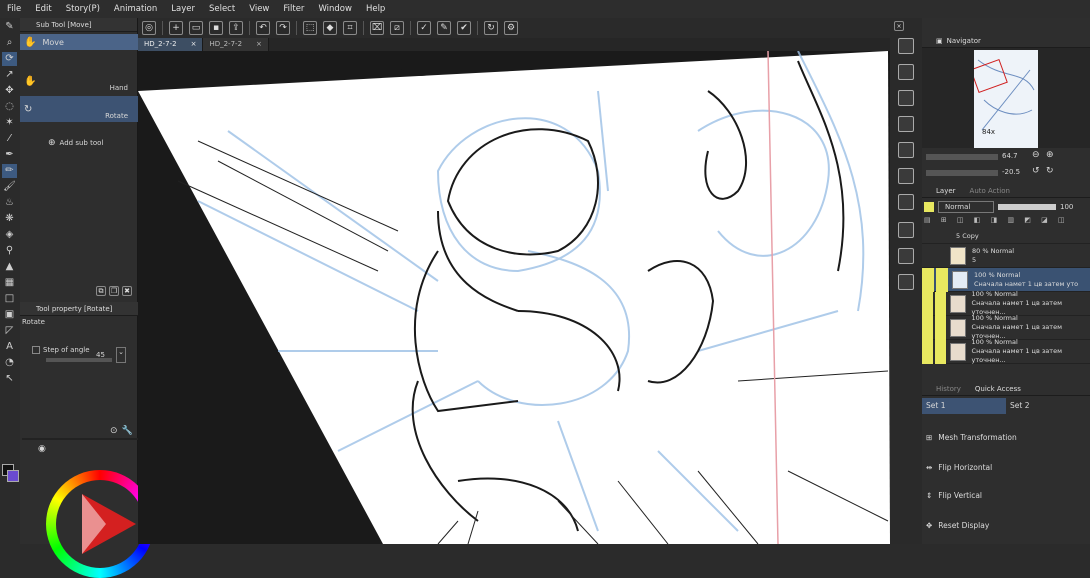 Image resolution: width=1090 pixels, height=578 pixels. Describe the element at coordinates (9, 91) in the screenshot. I see `layer-move-icon: ✥` at that location.